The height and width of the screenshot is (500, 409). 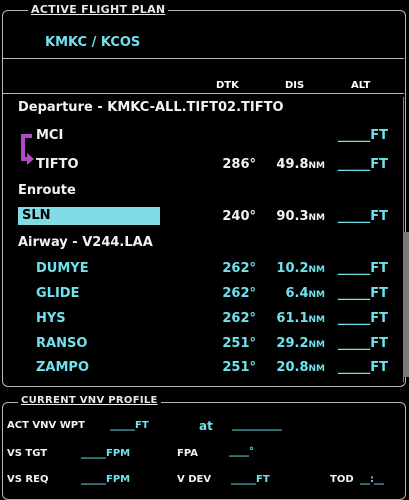 What do you see at coordinates (295, 85) in the screenshot?
I see `dis-header: DIS` at bounding box center [295, 85].